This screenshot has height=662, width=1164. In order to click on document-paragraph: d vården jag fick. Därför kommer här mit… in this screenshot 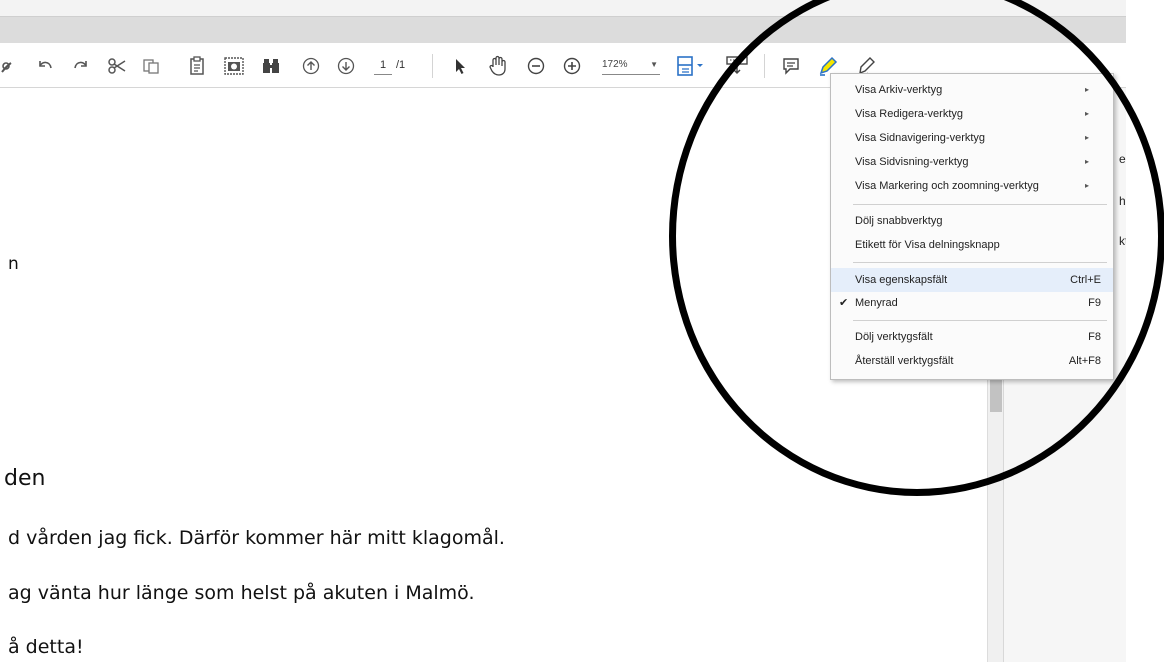, I will do `click(256, 538)`.